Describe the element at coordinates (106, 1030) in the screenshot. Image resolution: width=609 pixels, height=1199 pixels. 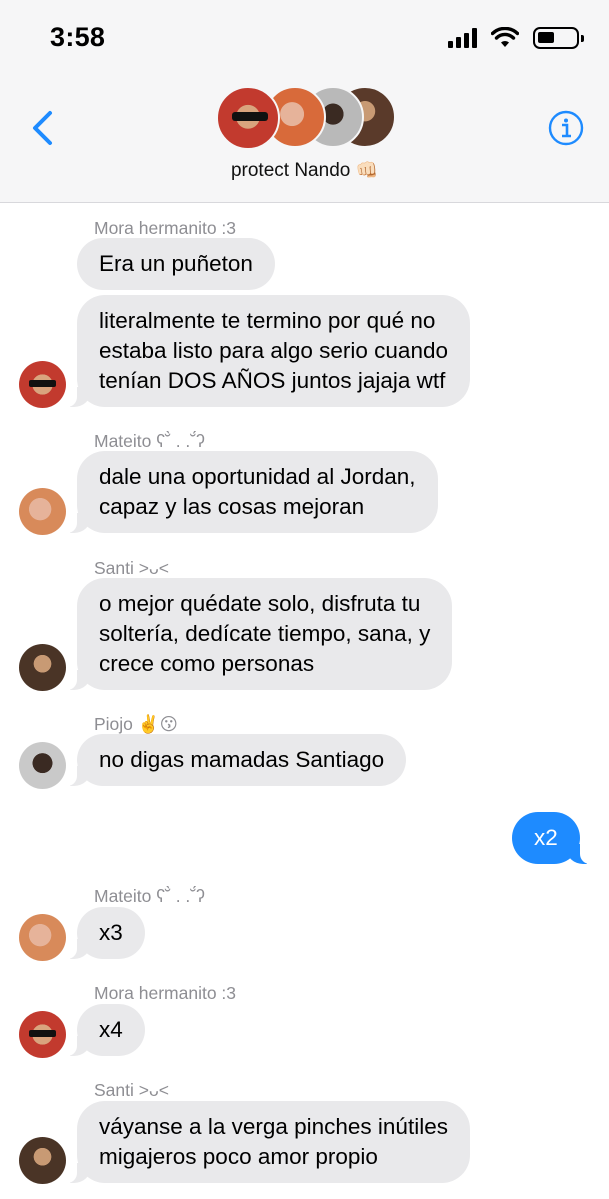
I see `message-bubble: x4` at that location.